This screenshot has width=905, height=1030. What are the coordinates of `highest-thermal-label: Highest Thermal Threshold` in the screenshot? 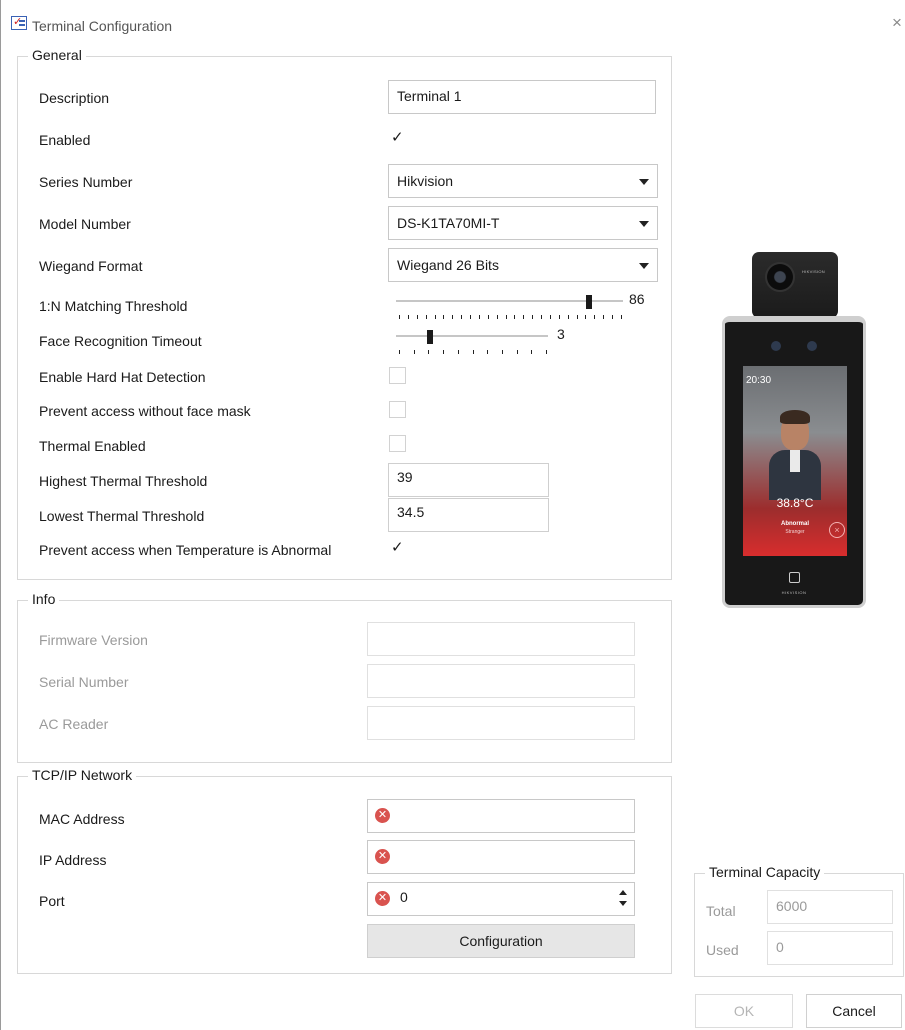 It's located at (123, 481).